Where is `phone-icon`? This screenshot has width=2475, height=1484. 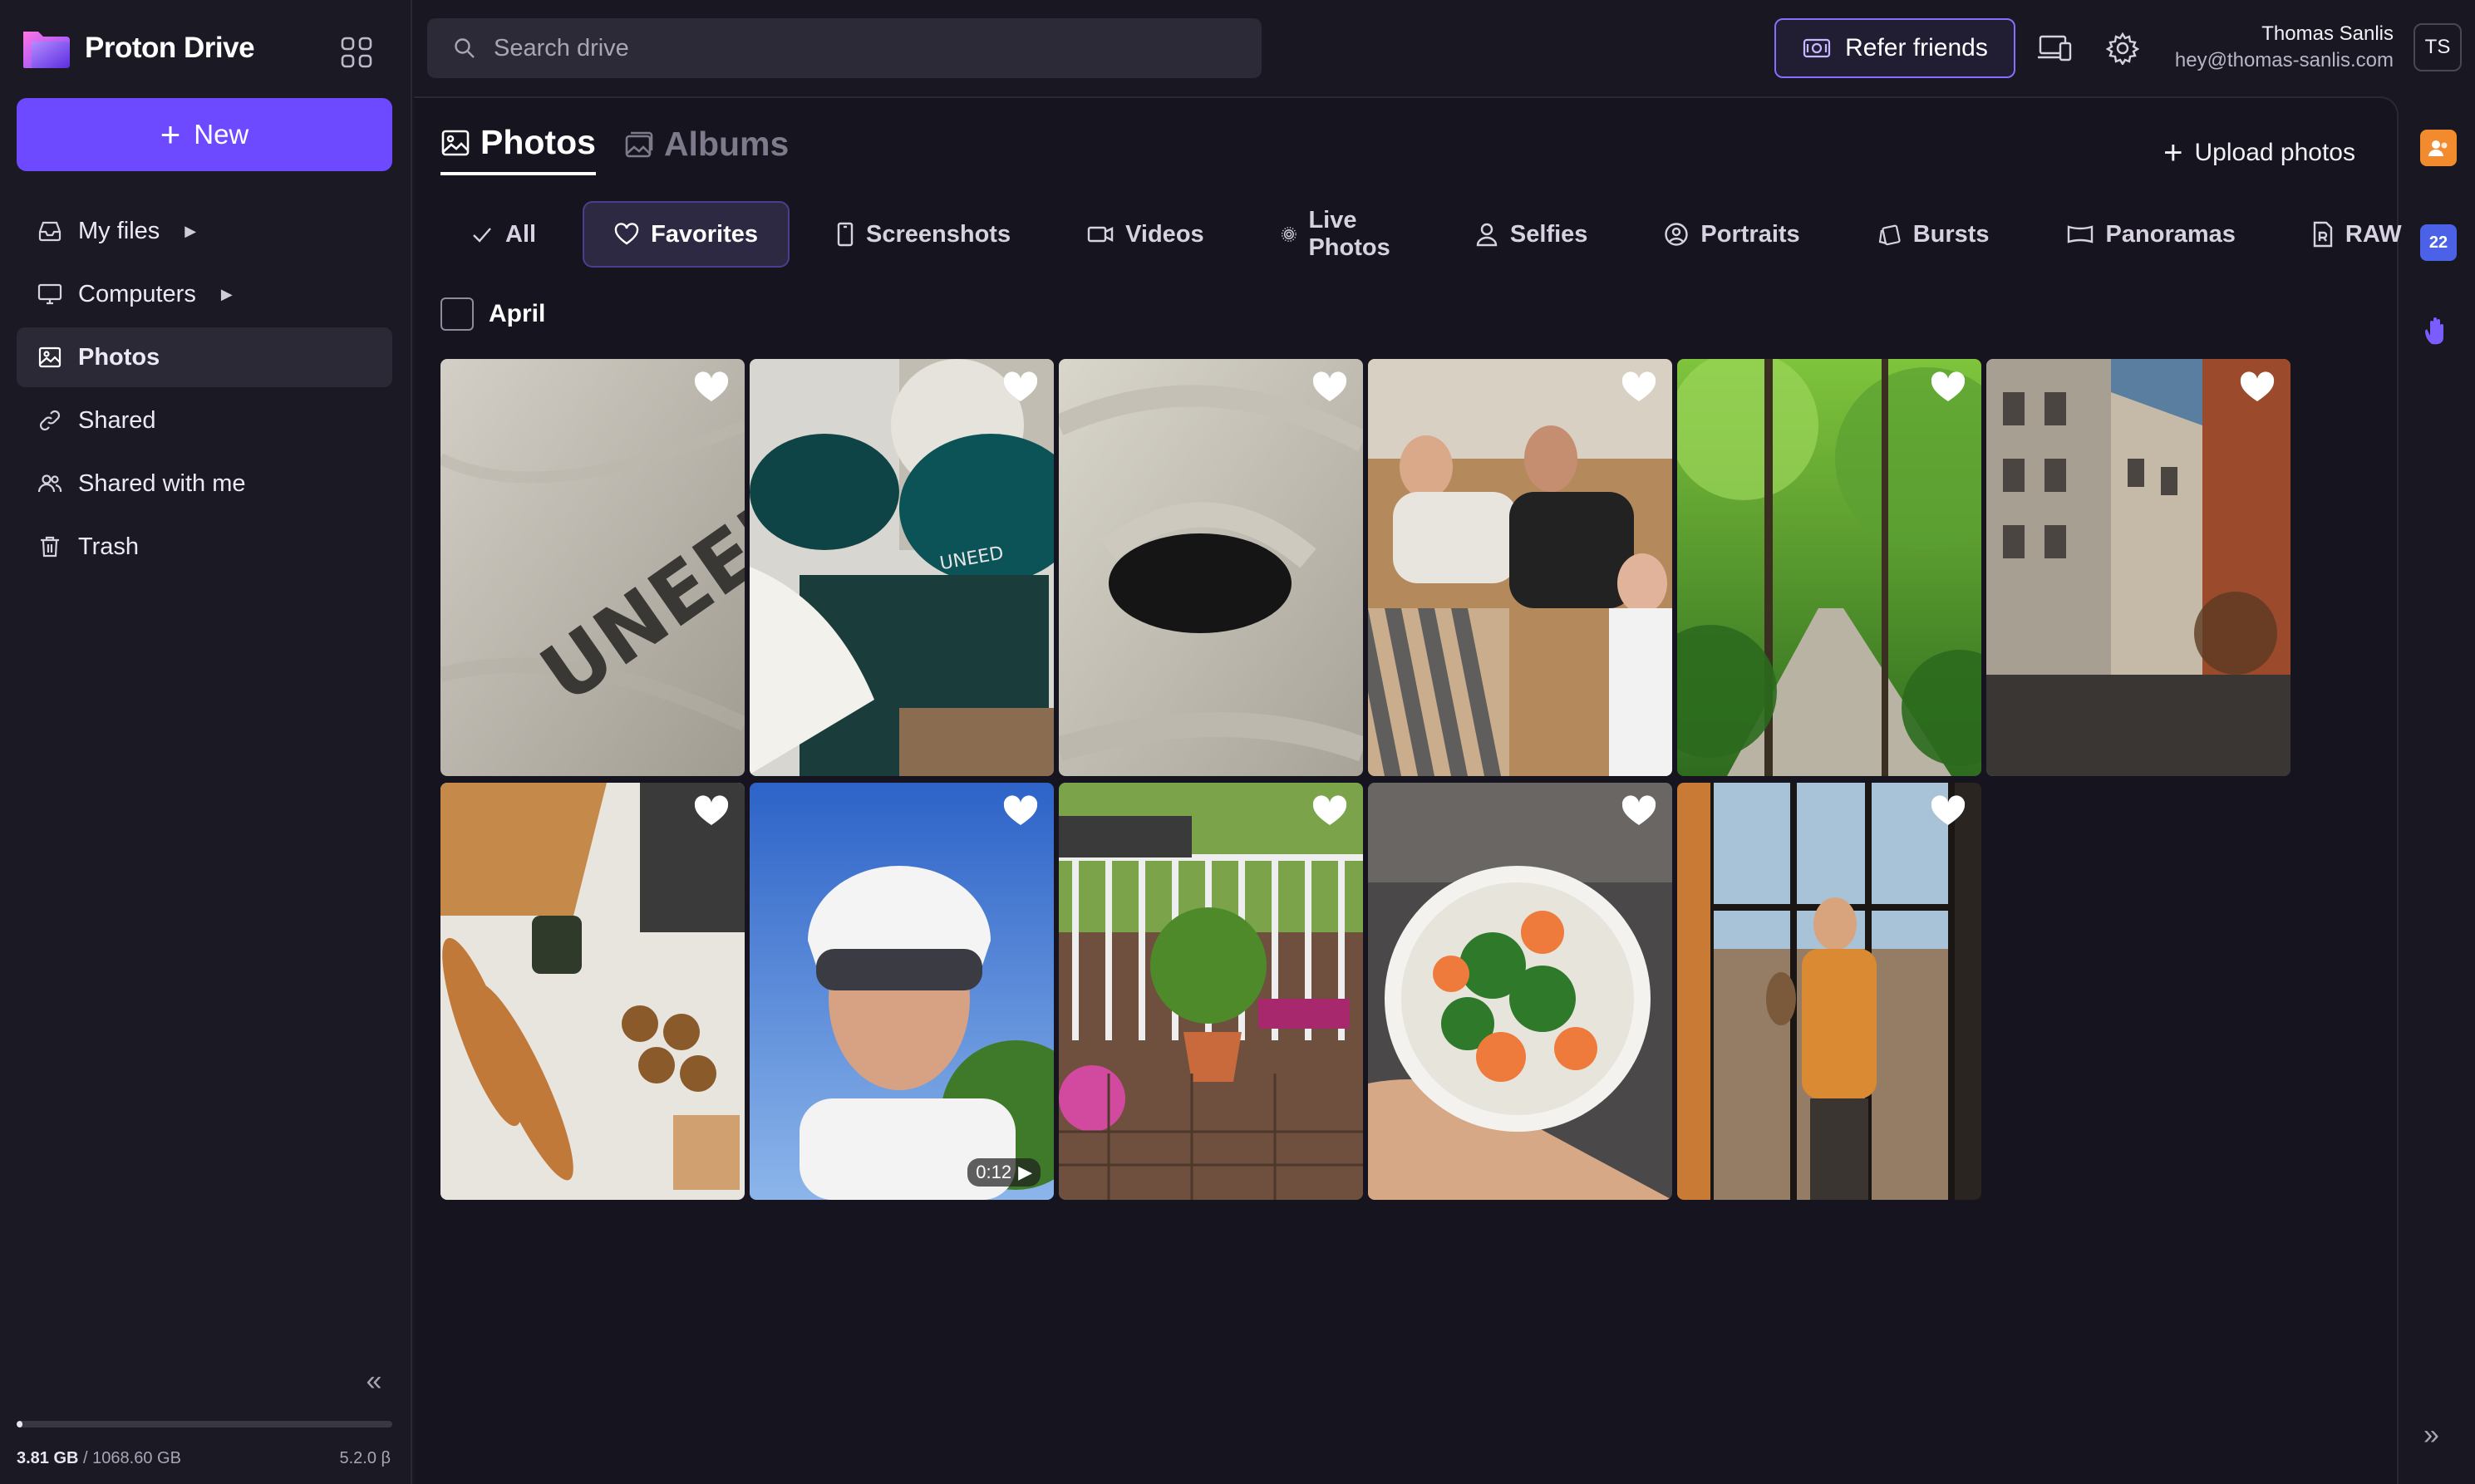
phone-icon is located at coordinates (845, 234).